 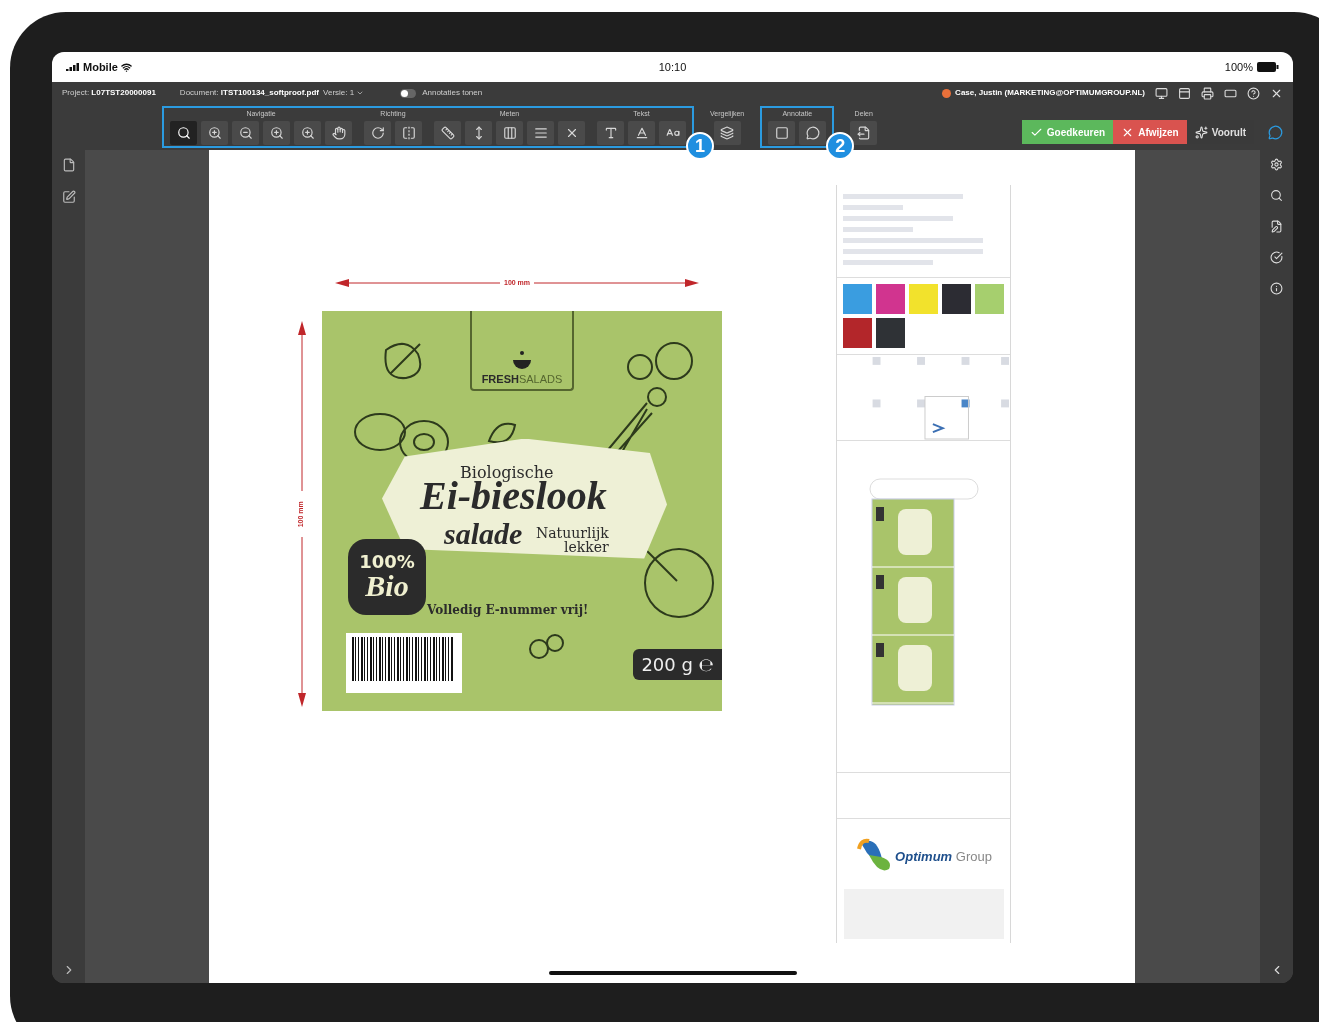 I want to click on user-avatar, so click(x=947, y=93).